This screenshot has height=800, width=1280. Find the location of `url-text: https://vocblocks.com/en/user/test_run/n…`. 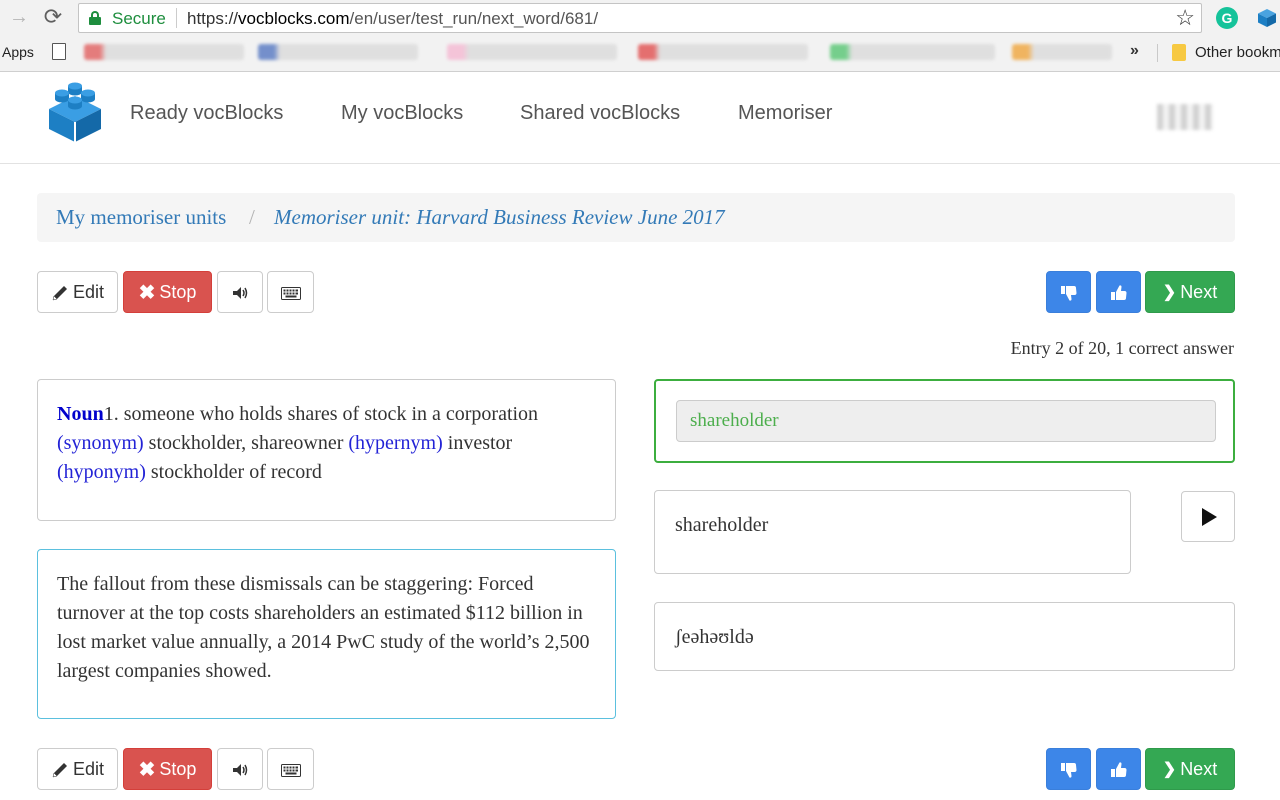

url-text: https://vocblocks.com/en/user/test_run/n… is located at coordinates (392, 19).